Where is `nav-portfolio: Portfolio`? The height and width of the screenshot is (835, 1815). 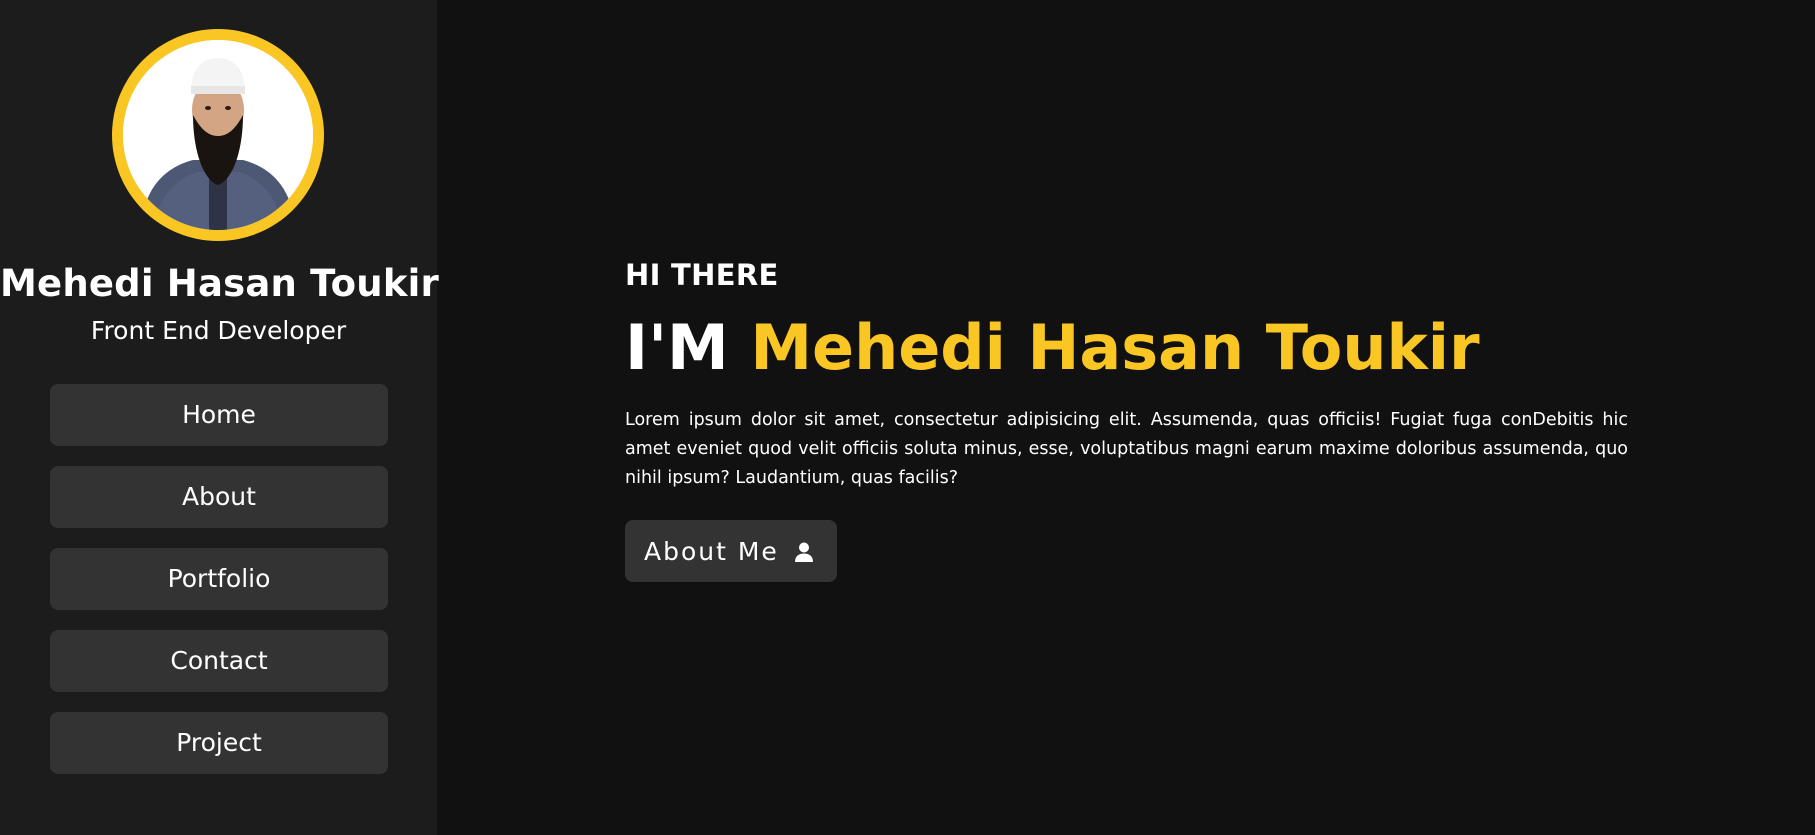 nav-portfolio: Portfolio is located at coordinates (219, 579).